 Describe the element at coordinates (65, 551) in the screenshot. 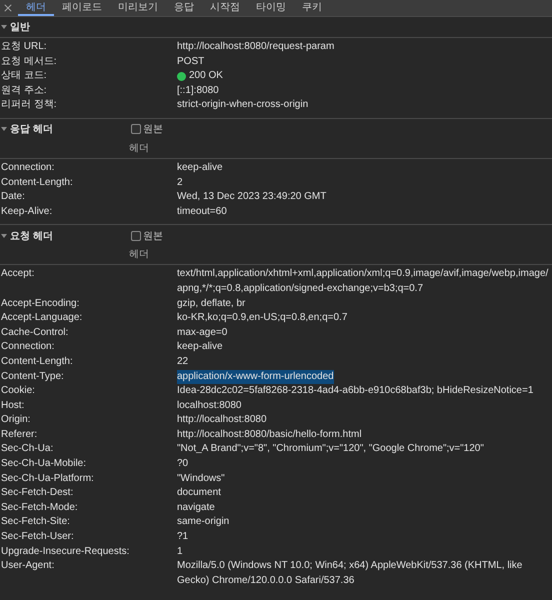

I see `header-name: Upgrade-Insecure-Requests:` at that location.